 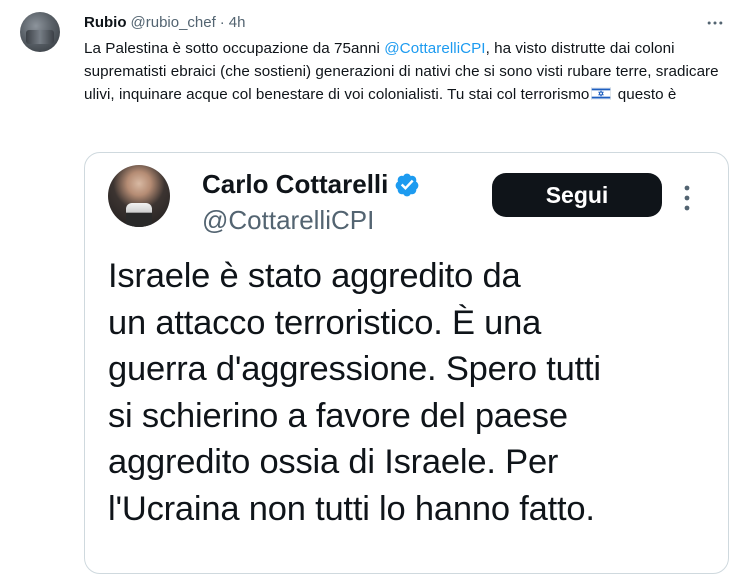 What do you see at coordinates (687, 198) in the screenshot?
I see `more-vertical-icon` at bounding box center [687, 198].